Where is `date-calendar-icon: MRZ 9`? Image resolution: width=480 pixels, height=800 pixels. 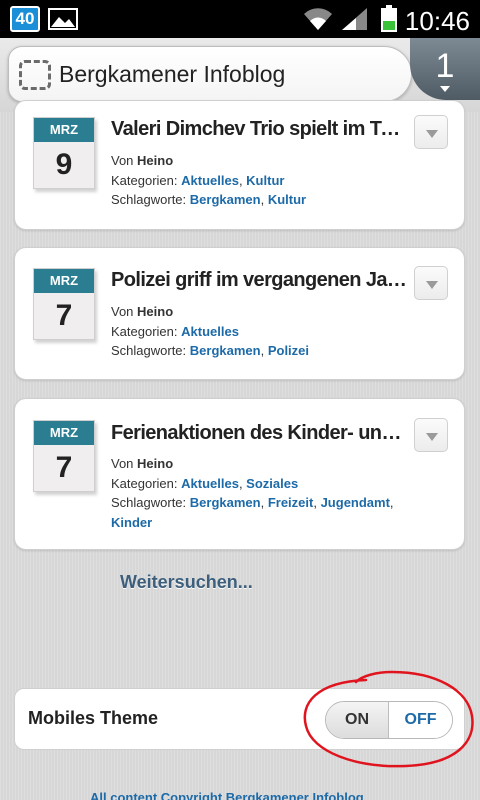 date-calendar-icon: MRZ 9 is located at coordinates (64, 153).